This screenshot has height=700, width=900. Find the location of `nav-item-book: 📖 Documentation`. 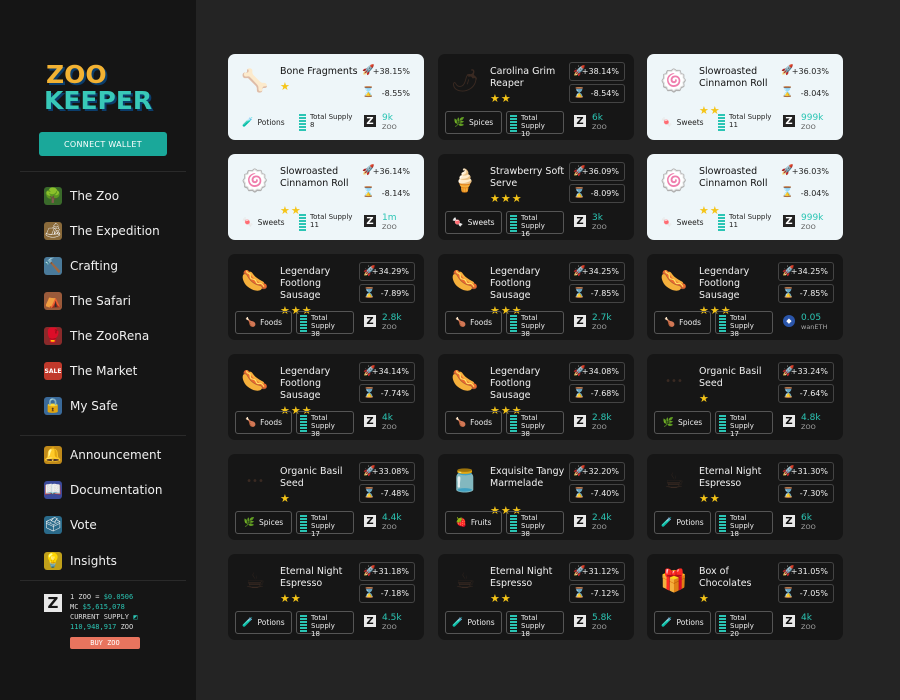

nav-item-book: 📖 Documentation is located at coordinates (103, 490).